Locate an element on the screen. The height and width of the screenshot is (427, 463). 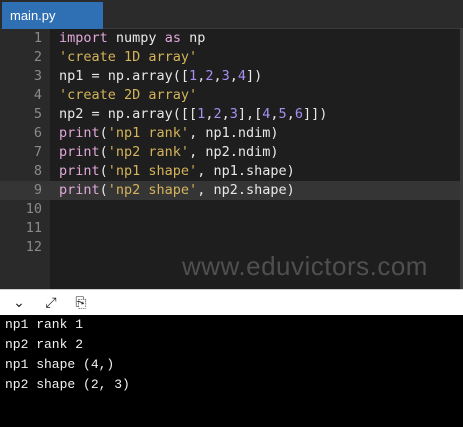
code-token: 'np2 rank' is located at coordinates (148, 152).